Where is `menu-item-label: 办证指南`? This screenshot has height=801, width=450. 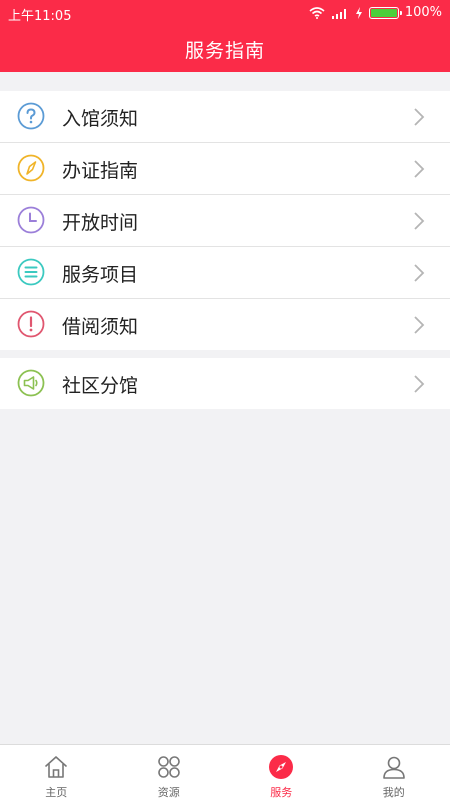 menu-item-label: 办证指南 is located at coordinates (100, 169).